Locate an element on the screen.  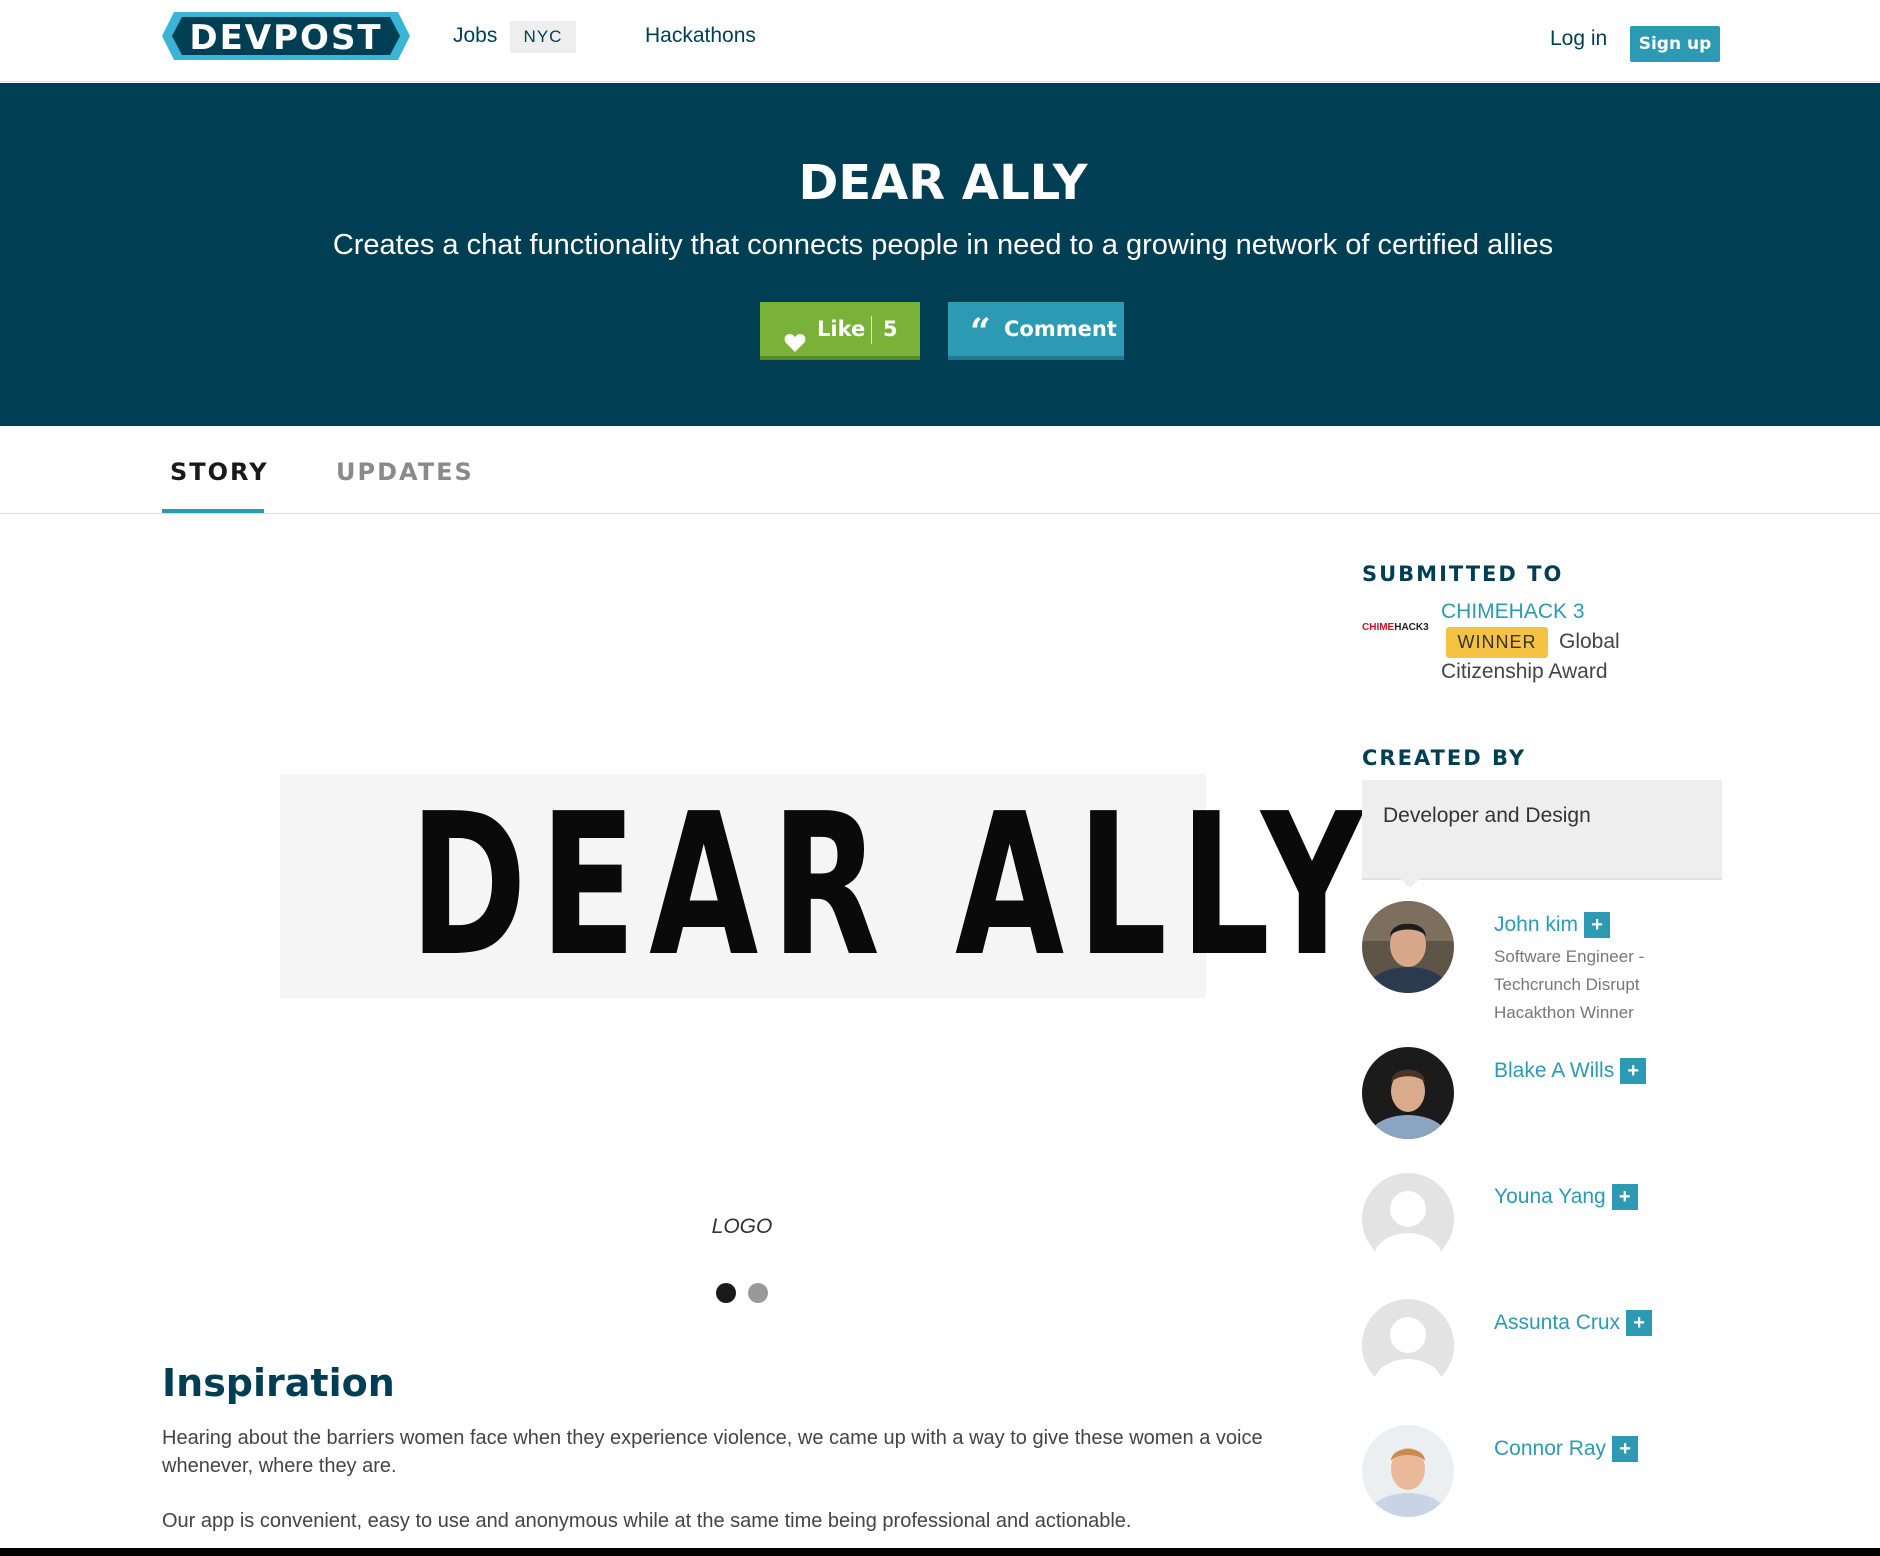
logo-text: DEVPOST is located at coordinates (285, 38).